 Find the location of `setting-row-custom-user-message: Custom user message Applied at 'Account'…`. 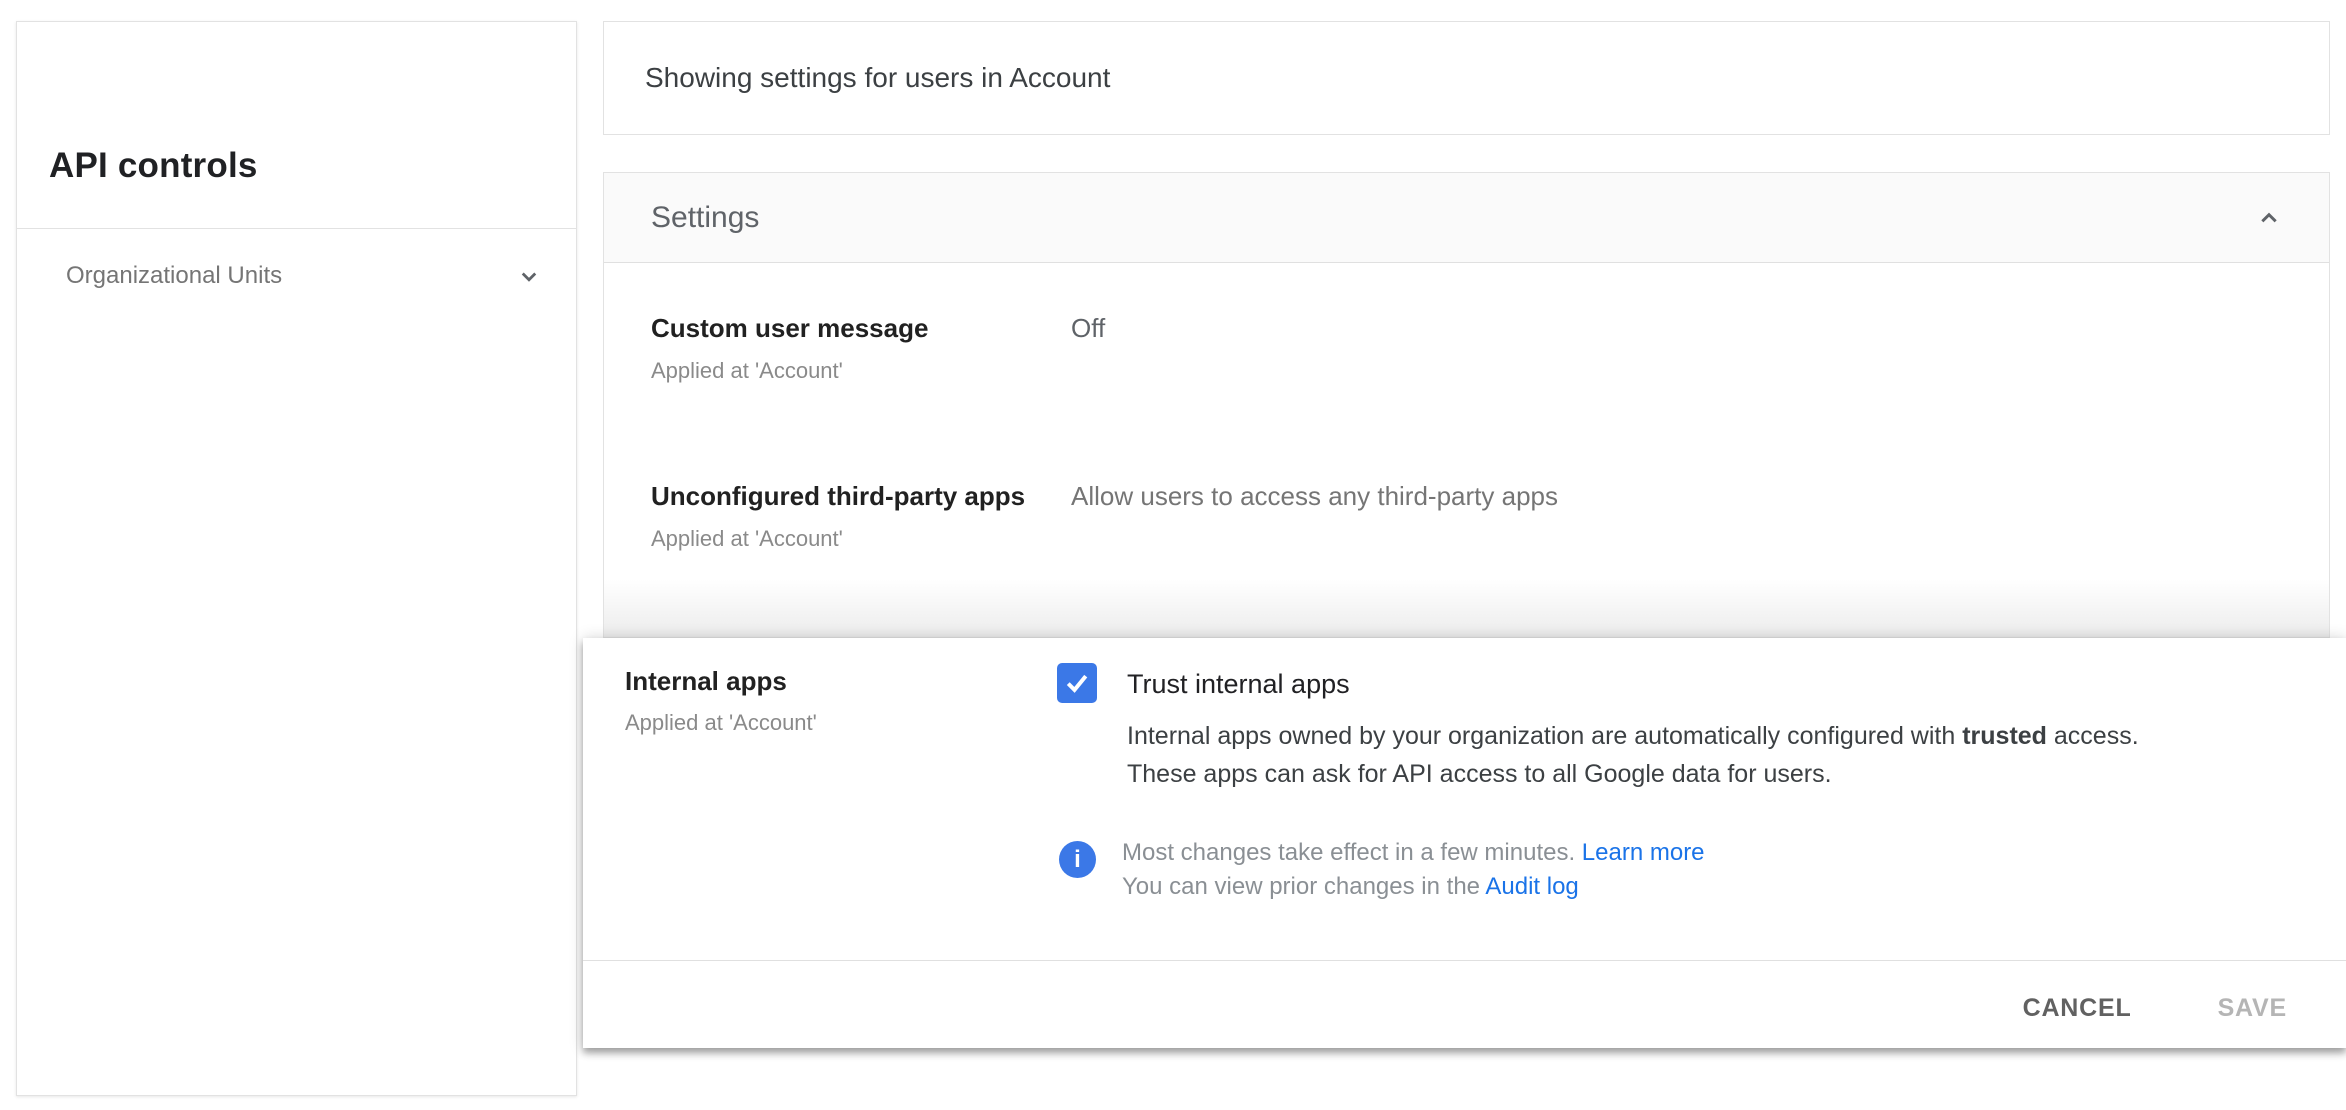

setting-row-custom-user-message: Custom user message Applied at 'Account'… is located at coordinates (1480, 348).